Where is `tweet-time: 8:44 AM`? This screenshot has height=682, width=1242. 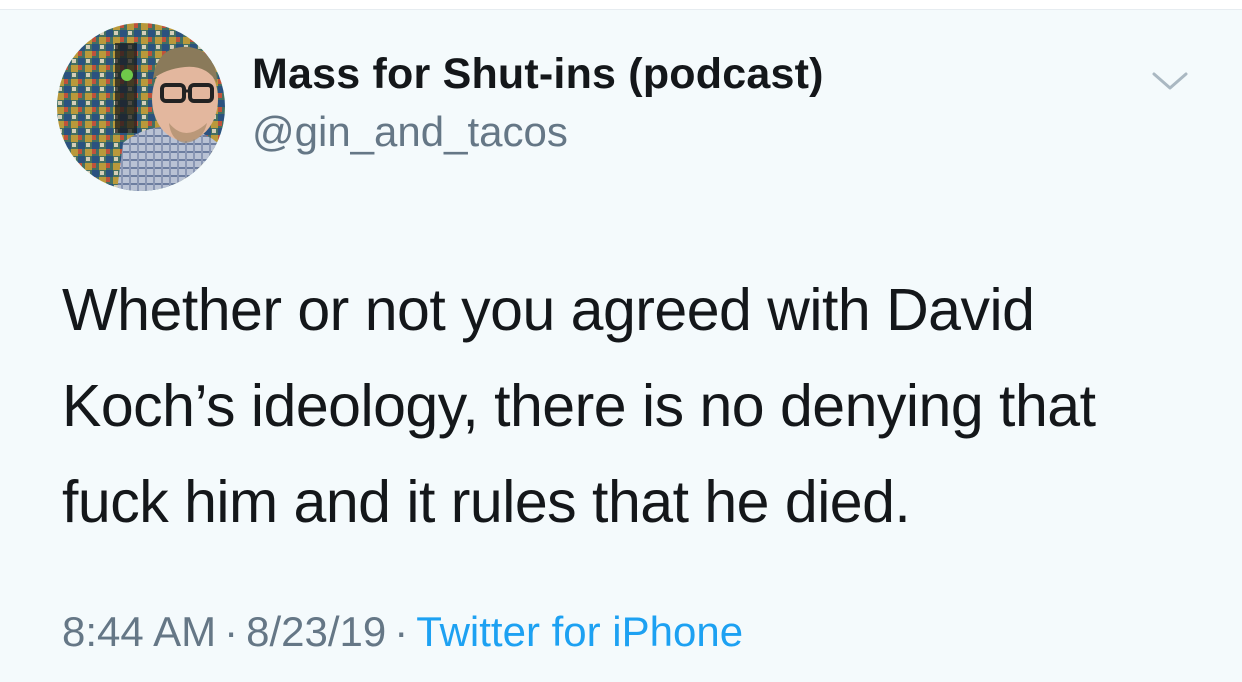
tweet-time: 8:44 AM is located at coordinates (139, 631).